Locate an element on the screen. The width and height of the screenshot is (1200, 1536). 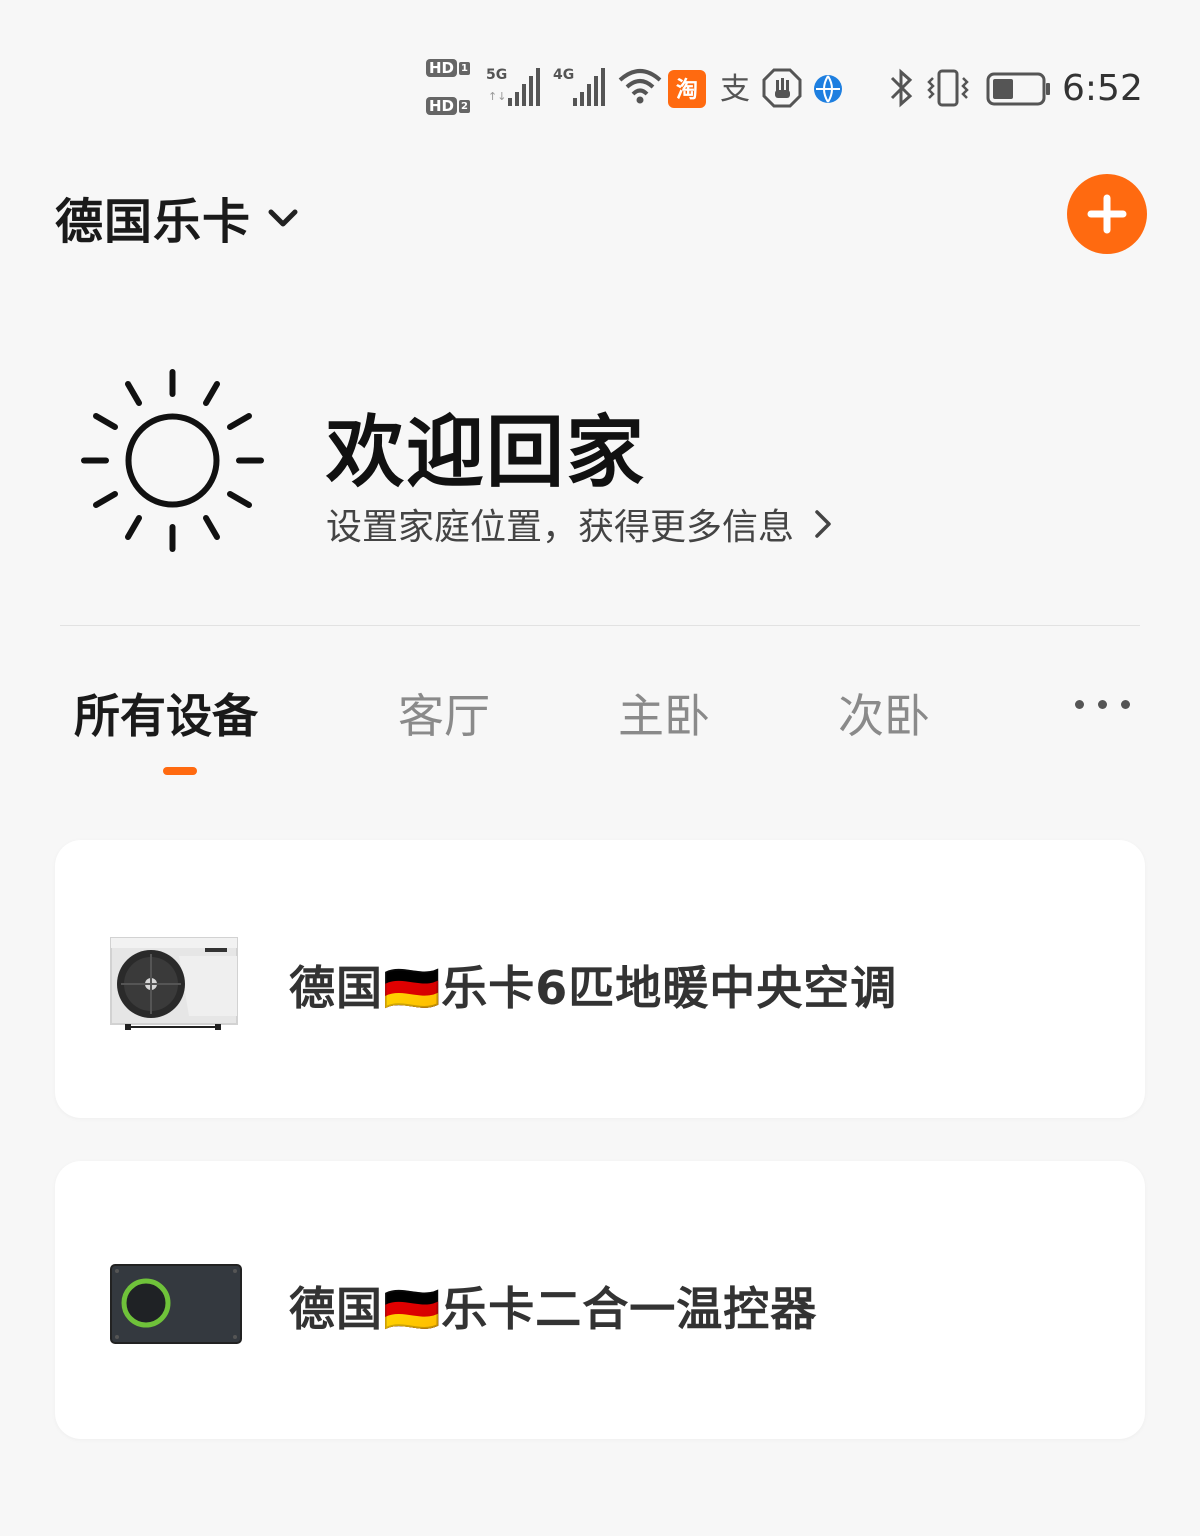
welcome-subtitle: 设置家庭位置，获得更多信息 is located at coordinates (560, 527).